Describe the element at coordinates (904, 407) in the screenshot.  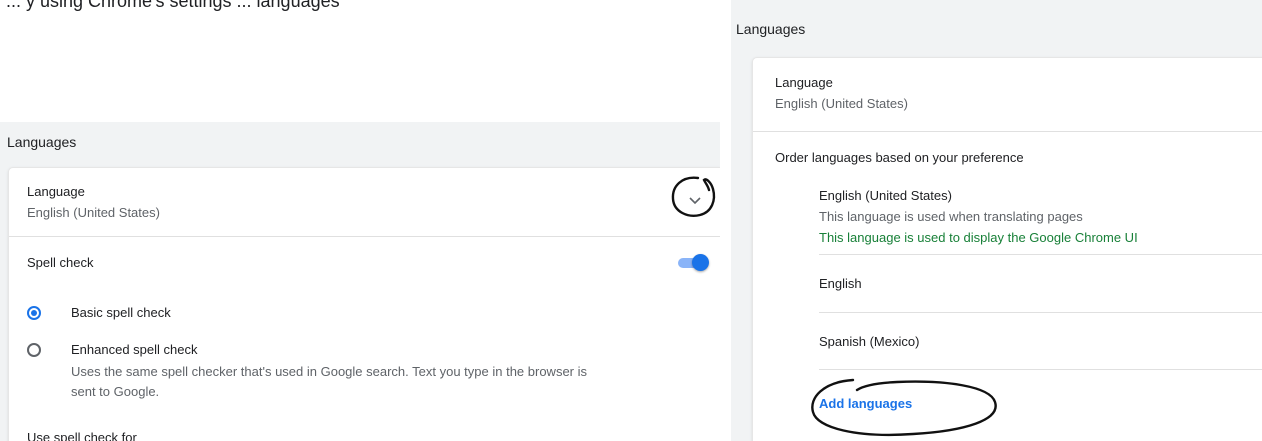
I see `ink-oval-annotation` at that location.